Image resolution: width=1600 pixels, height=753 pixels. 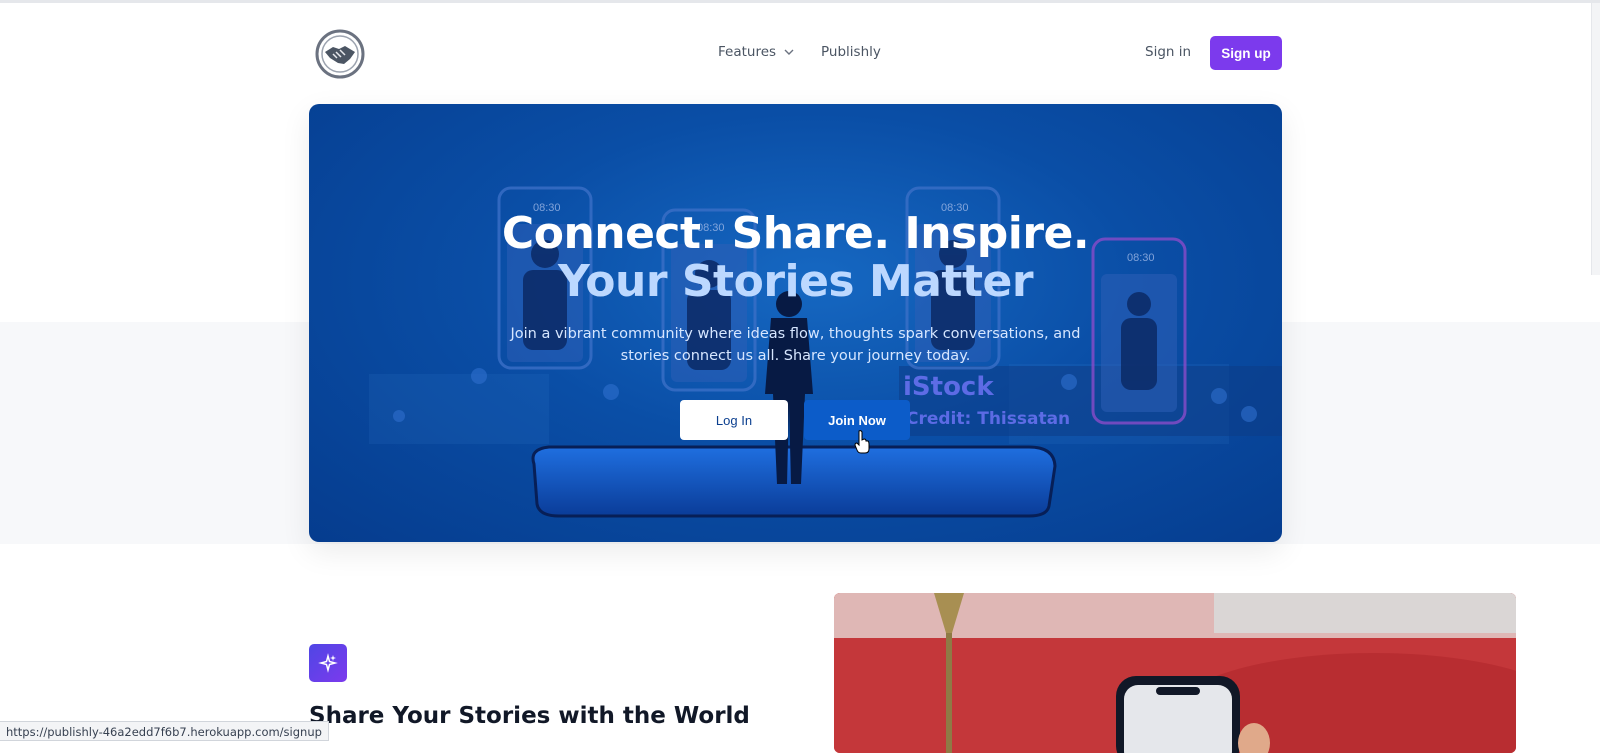 What do you see at coordinates (1595, 139) in the screenshot?
I see `scrollbar` at bounding box center [1595, 139].